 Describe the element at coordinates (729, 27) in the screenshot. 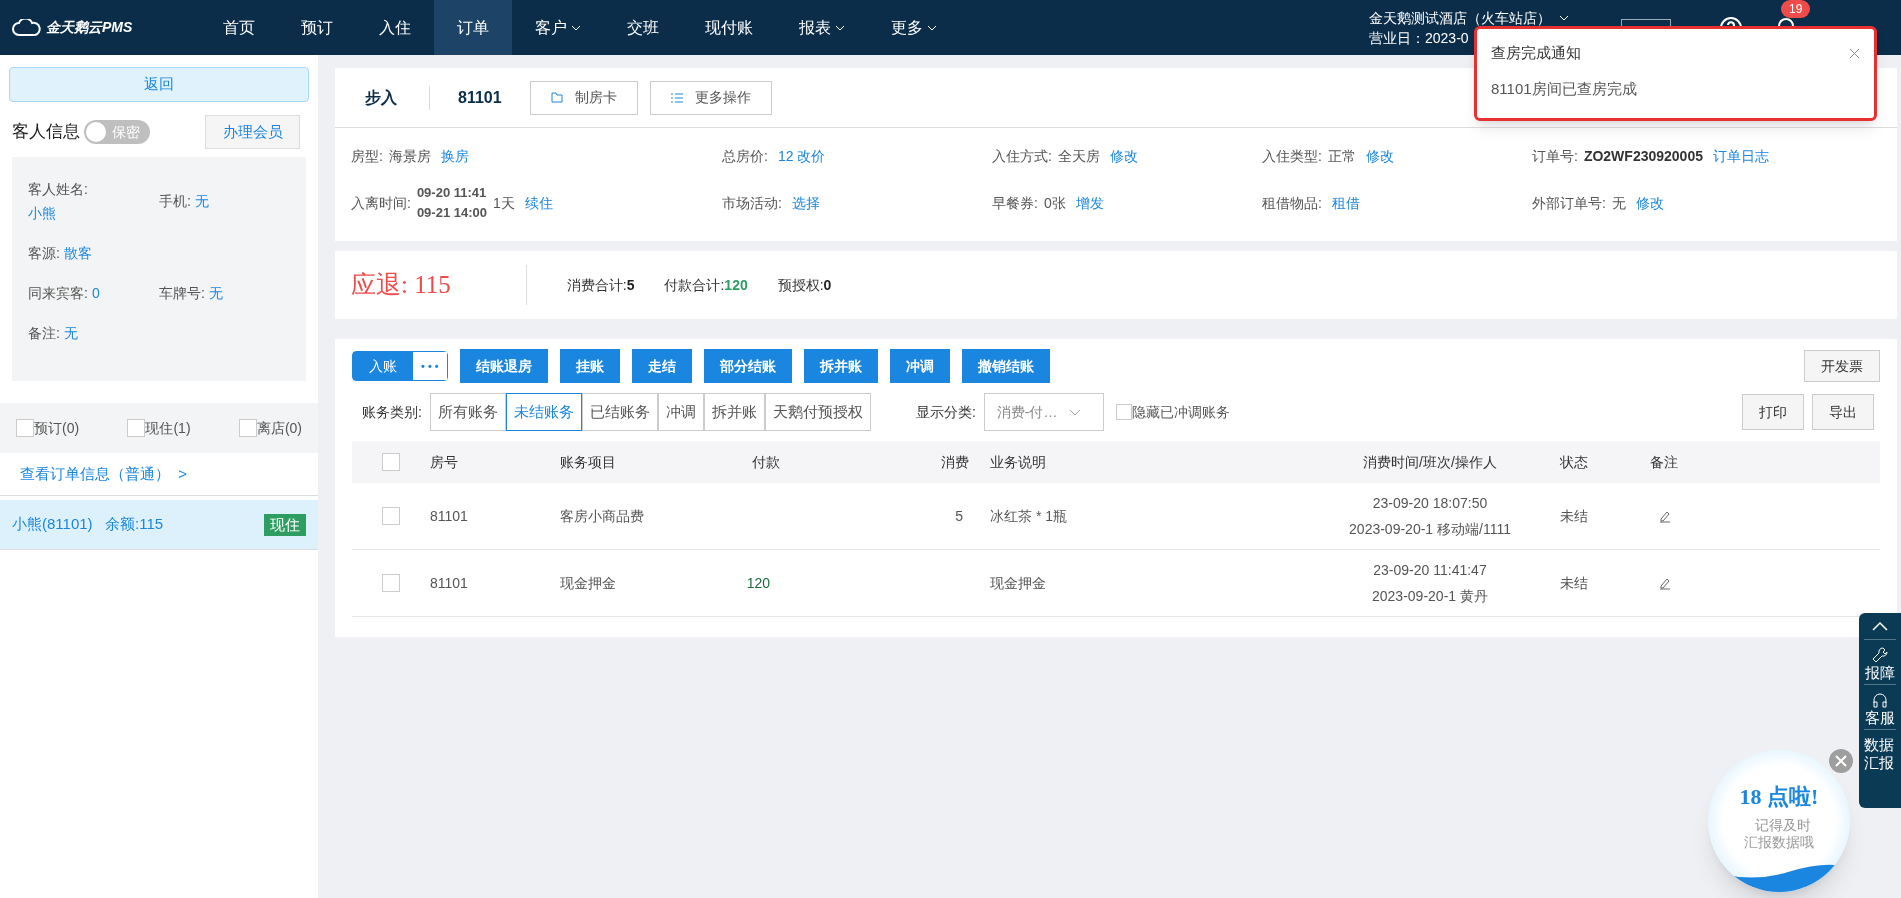

I see `nav-tab: 现付账` at that location.